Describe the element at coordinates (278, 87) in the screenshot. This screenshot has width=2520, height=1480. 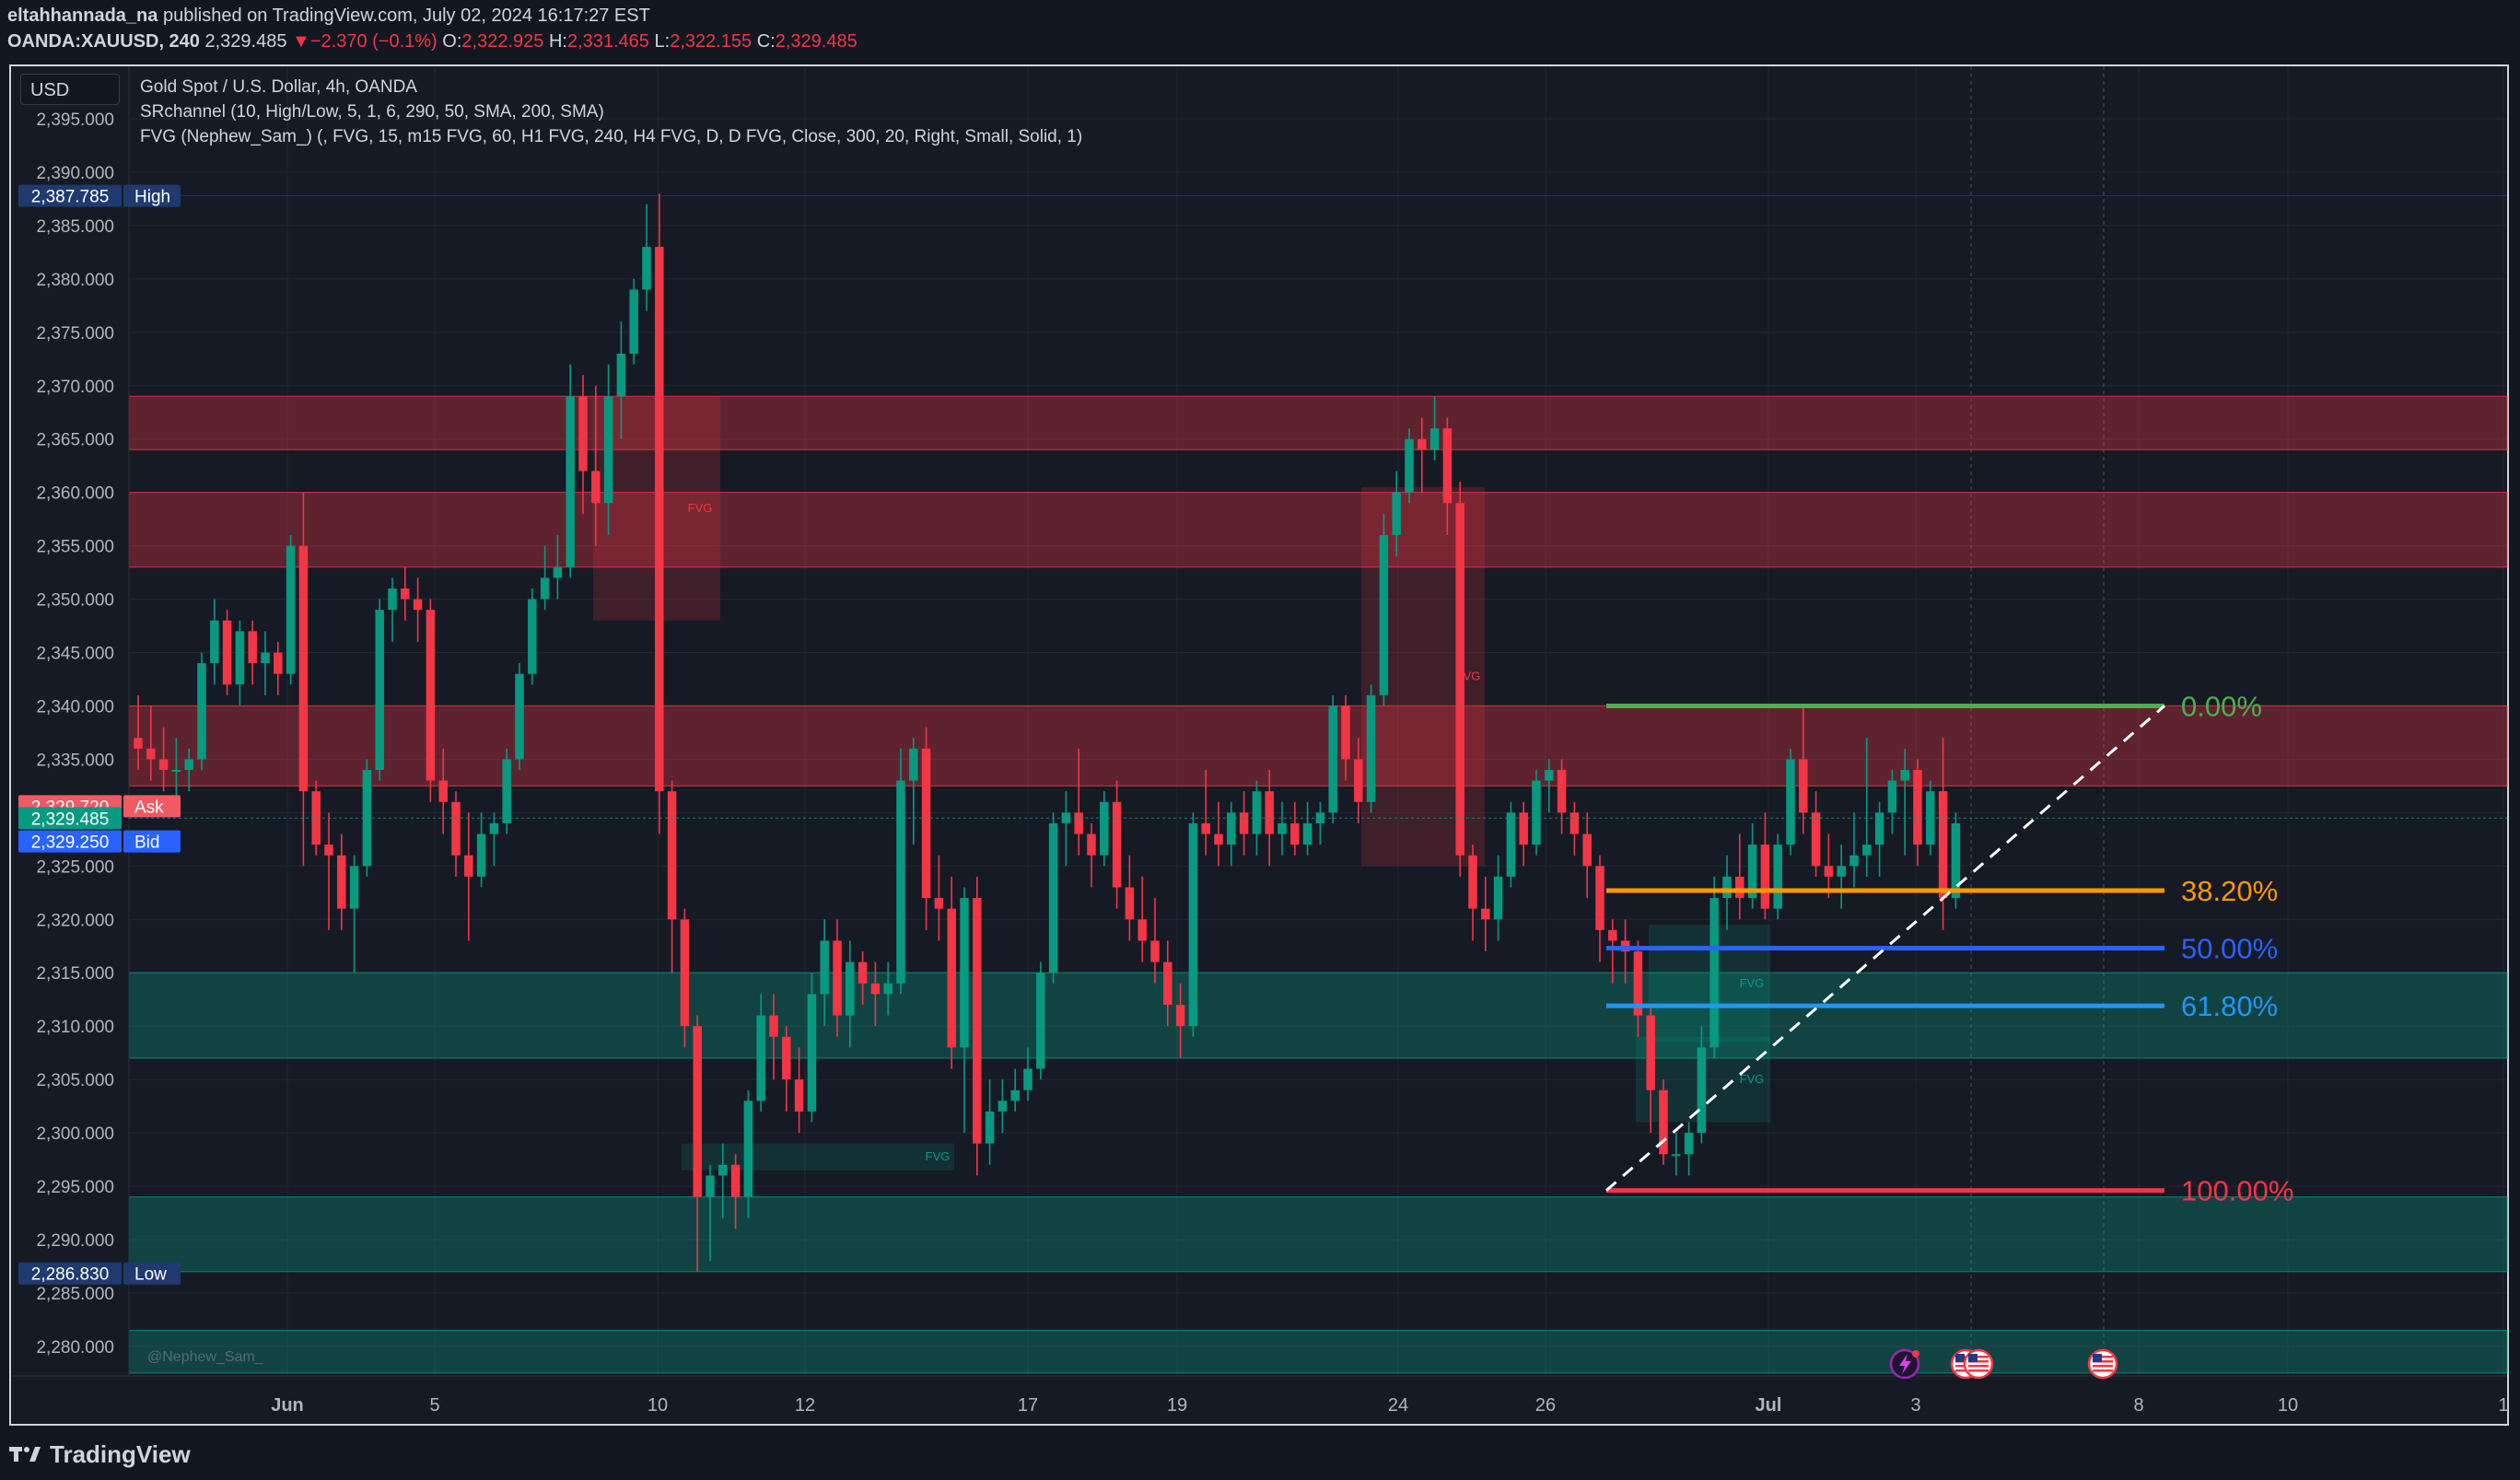
I see `legend-title: Gold Spot / U.S. Dollar, 4h, OANDA` at that location.